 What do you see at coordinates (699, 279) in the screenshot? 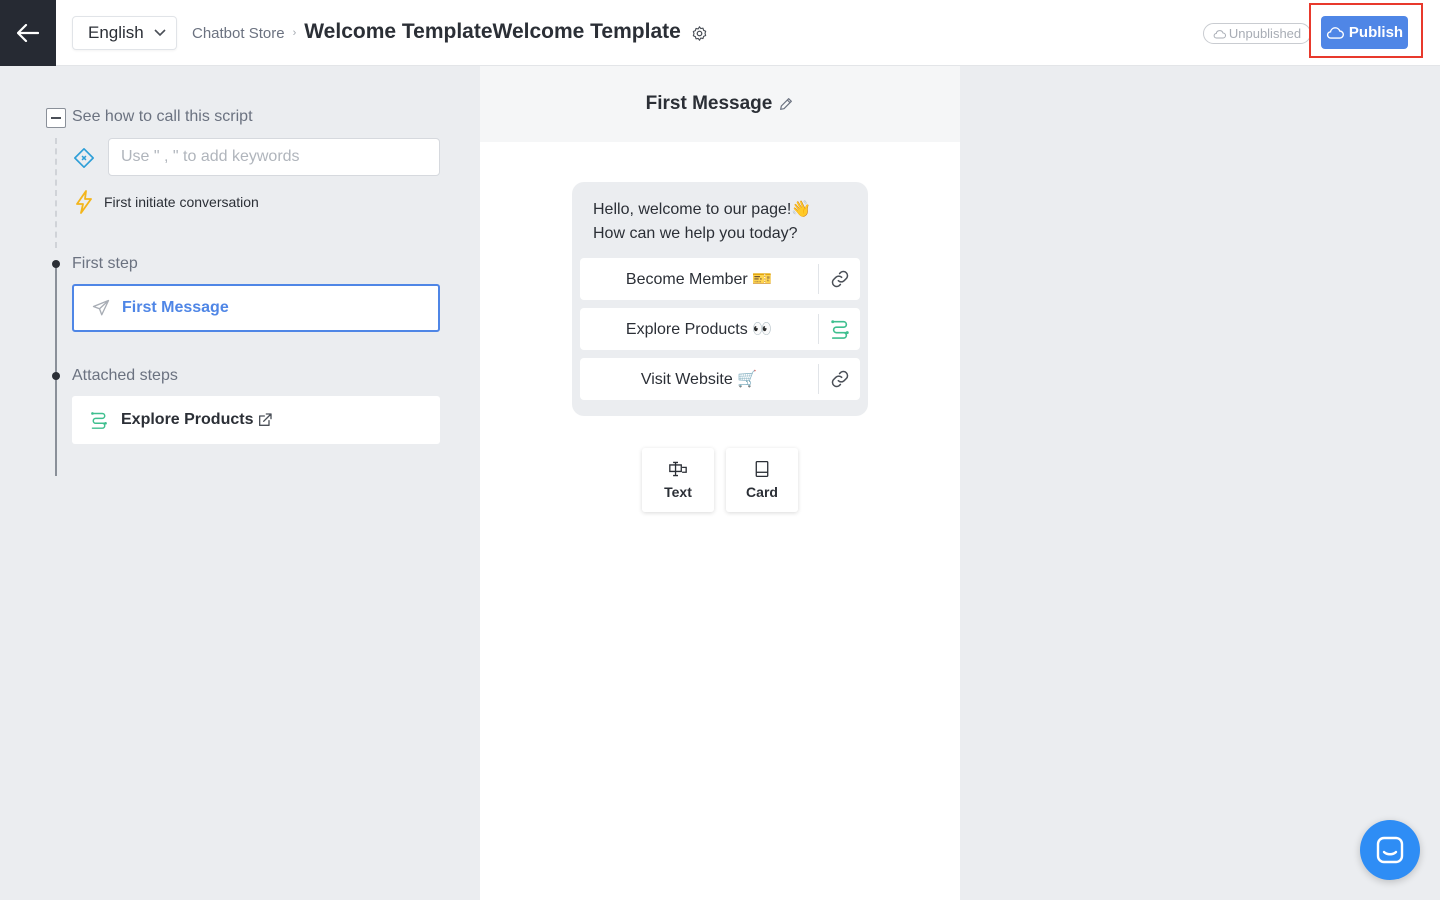
I see `reply-button-label: Become Member 🎫` at bounding box center [699, 279].